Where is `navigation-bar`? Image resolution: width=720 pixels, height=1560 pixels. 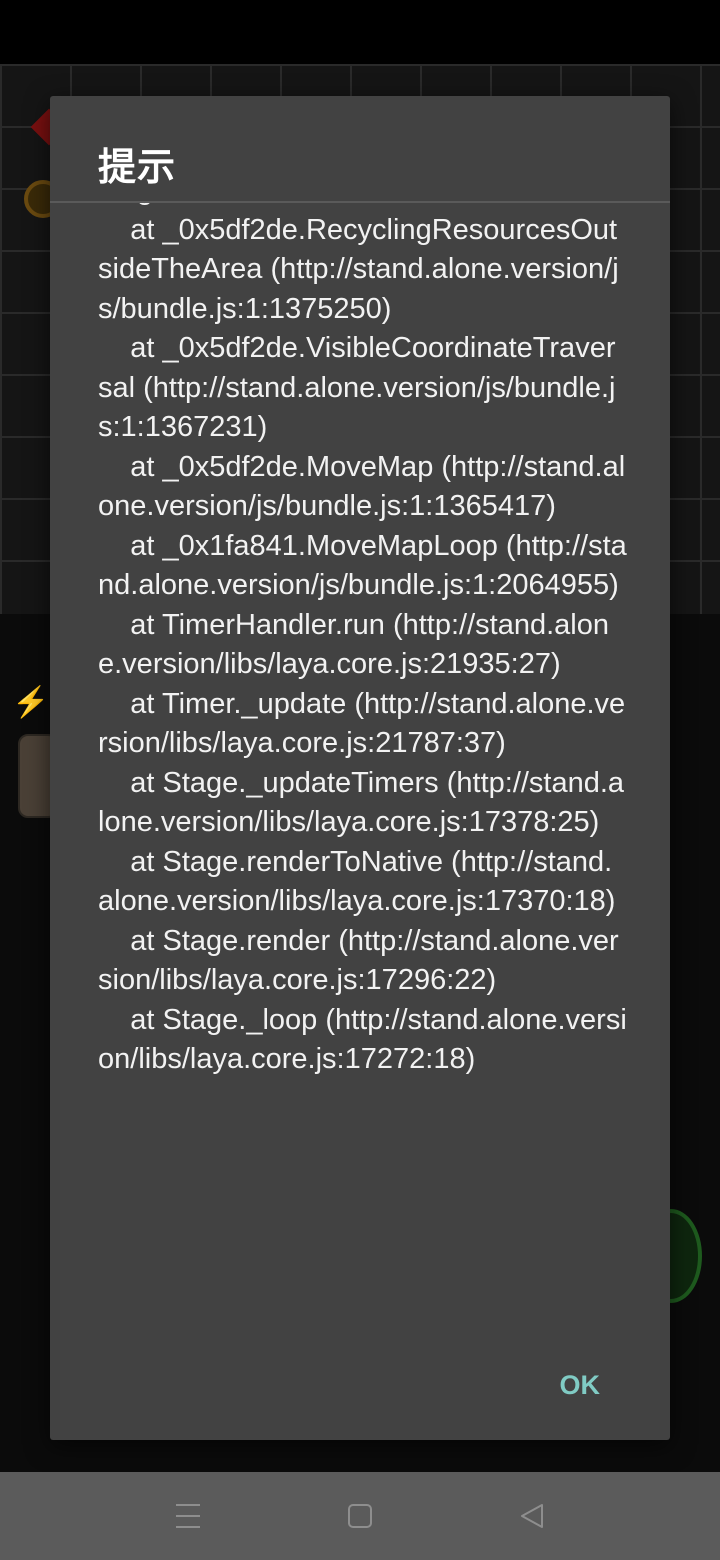
navigation-bar is located at coordinates (360, 1516).